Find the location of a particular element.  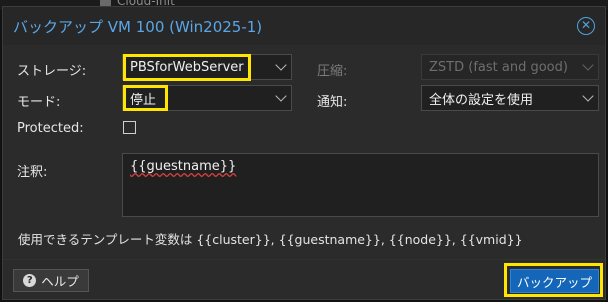

dialog-title: バックアップ VM 100 (Win2025-1) is located at coordinates (138, 26).